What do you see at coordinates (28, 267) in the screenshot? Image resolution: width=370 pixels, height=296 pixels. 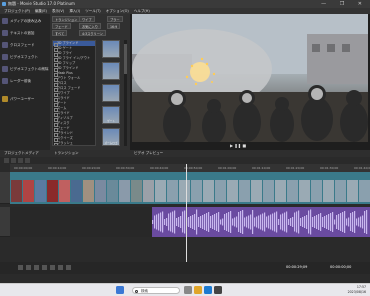 I see `loop-icon` at bounding box center [28, 267].